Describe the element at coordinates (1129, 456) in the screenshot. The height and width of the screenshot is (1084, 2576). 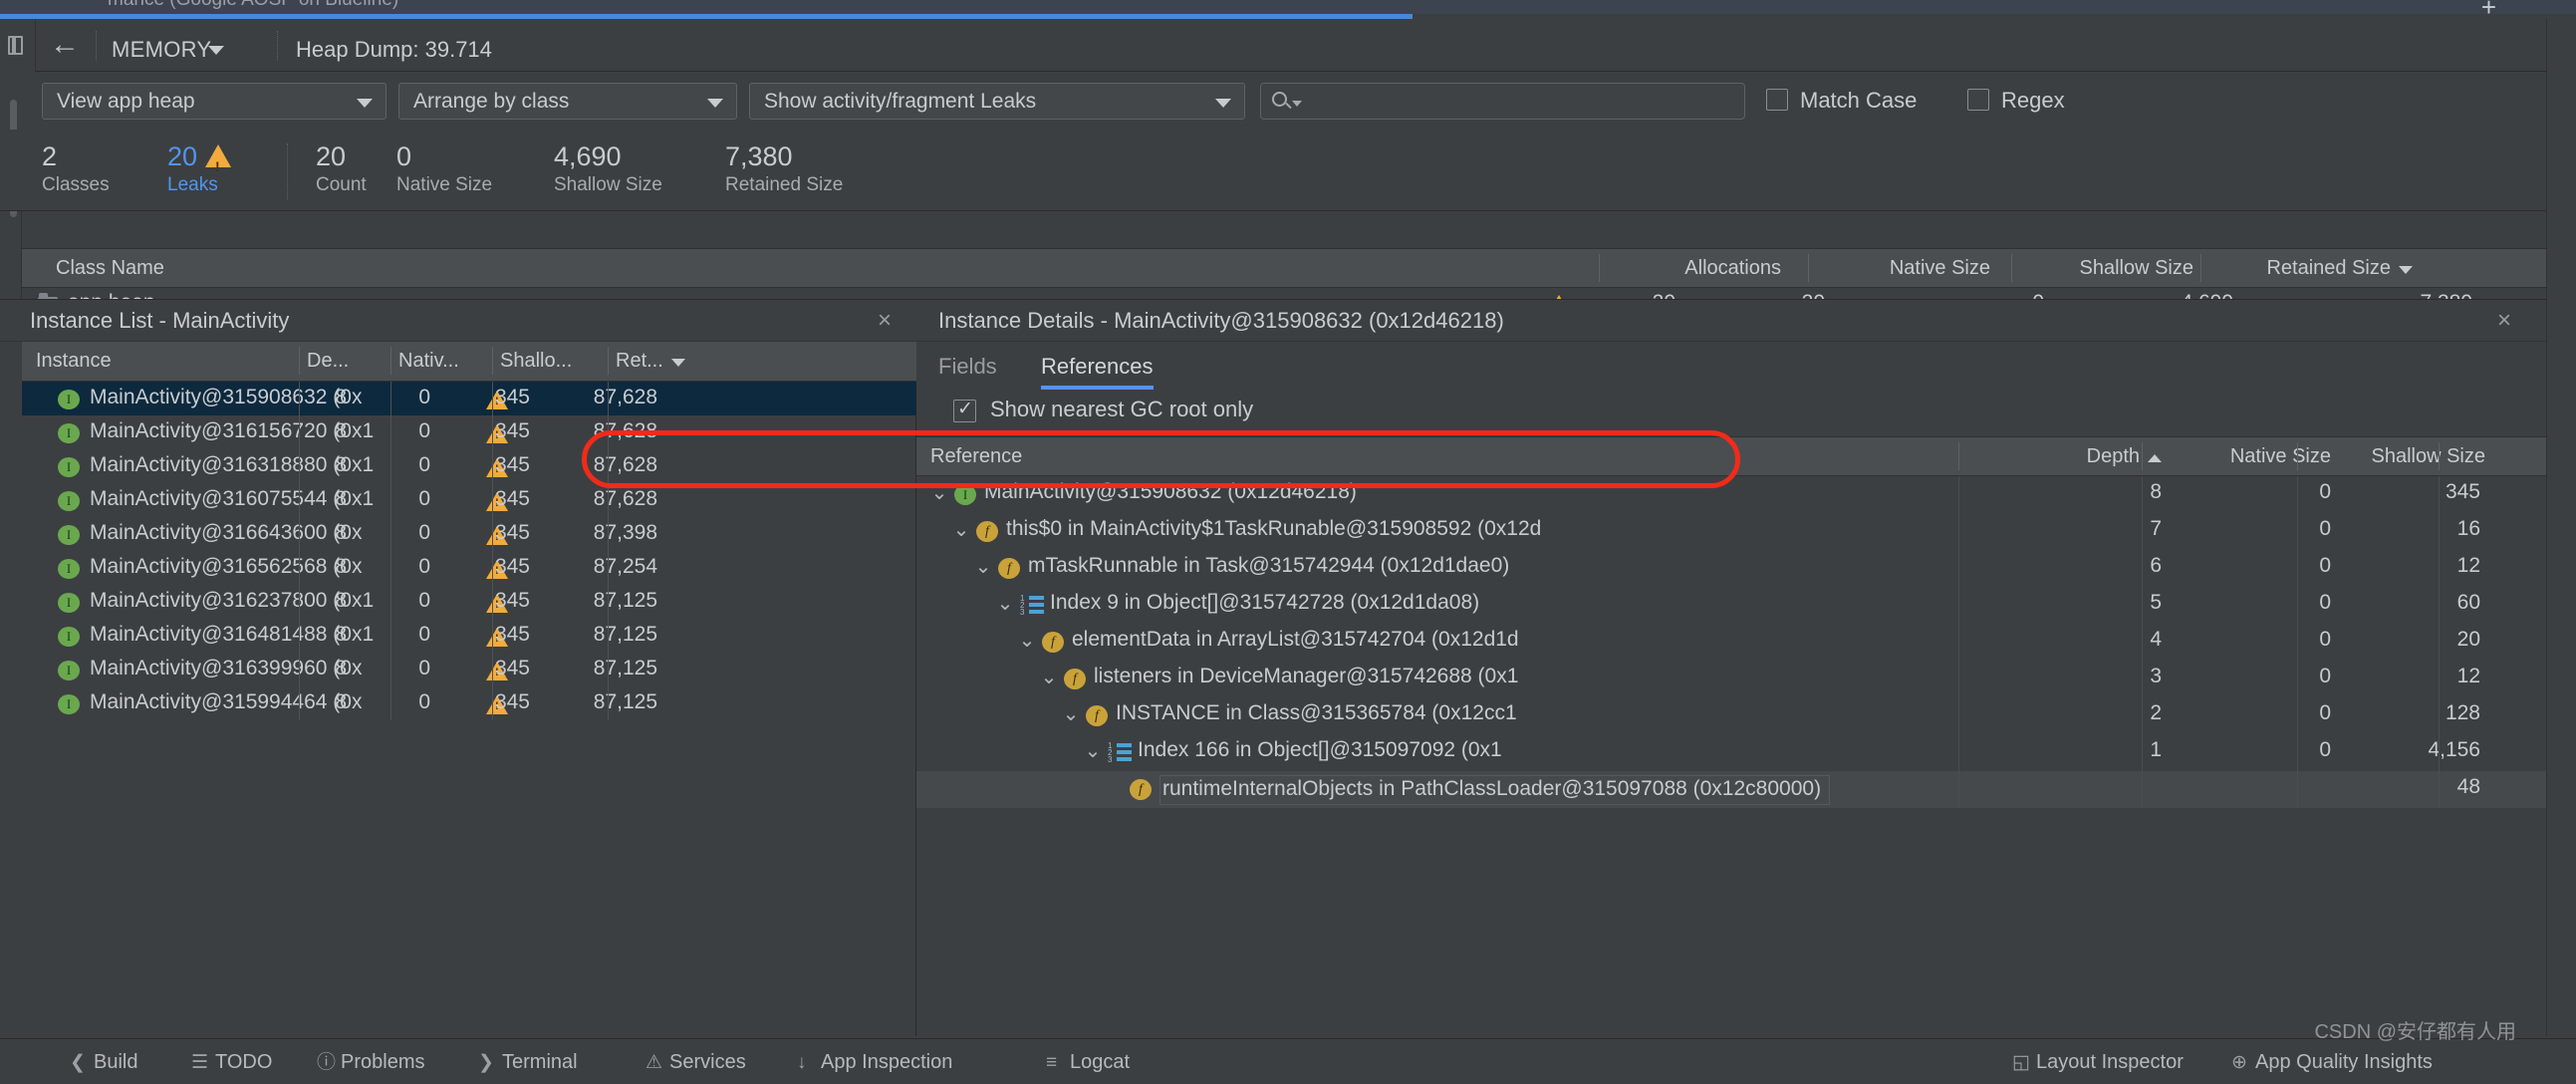
I see `ref-col-reference: Reference` at that location.